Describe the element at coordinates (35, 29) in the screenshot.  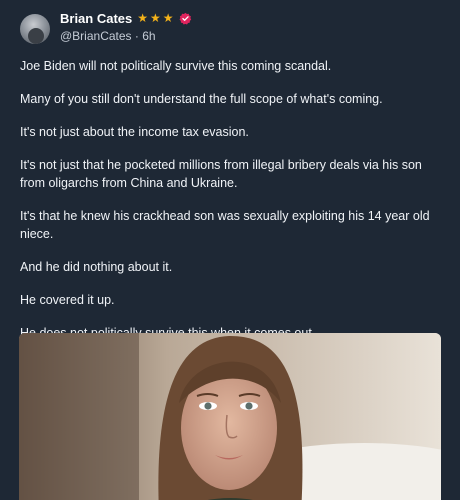
I see `avatar` at that location.